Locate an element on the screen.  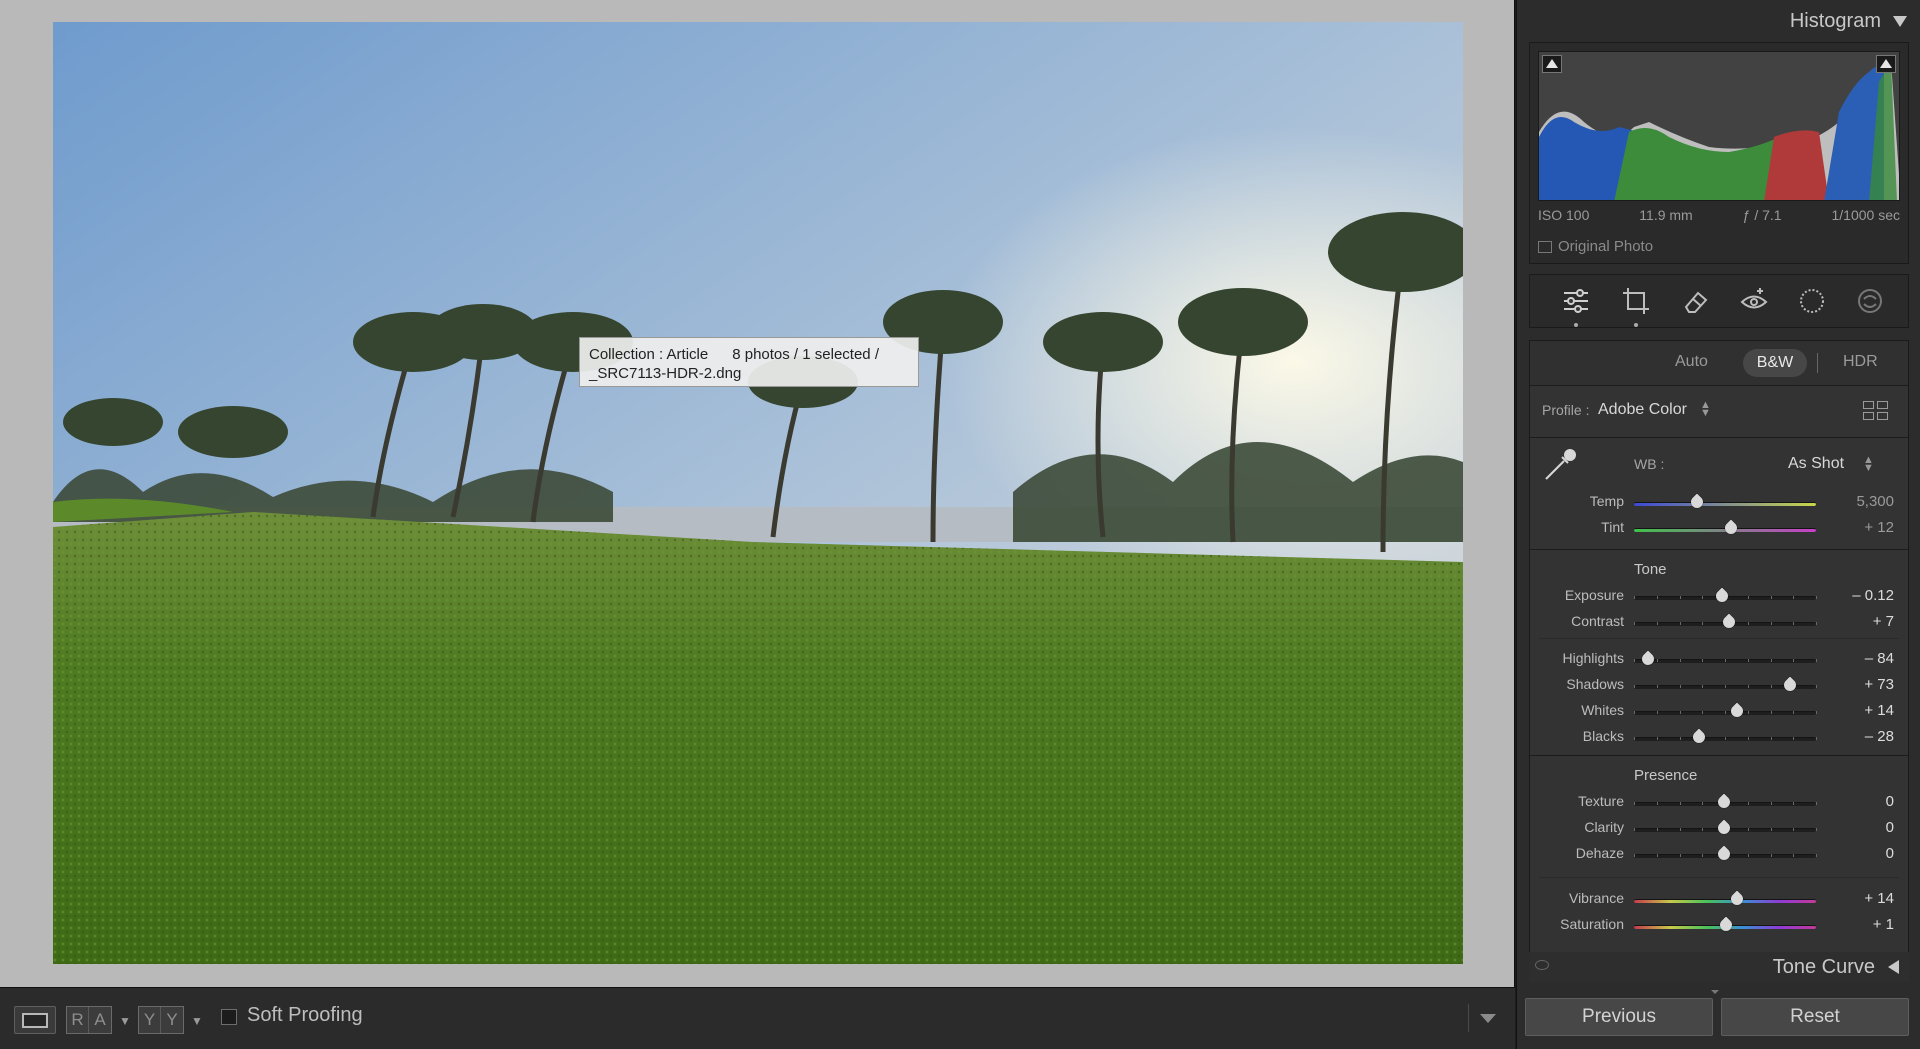
presets-icon is located at coordinates (1870, 301).